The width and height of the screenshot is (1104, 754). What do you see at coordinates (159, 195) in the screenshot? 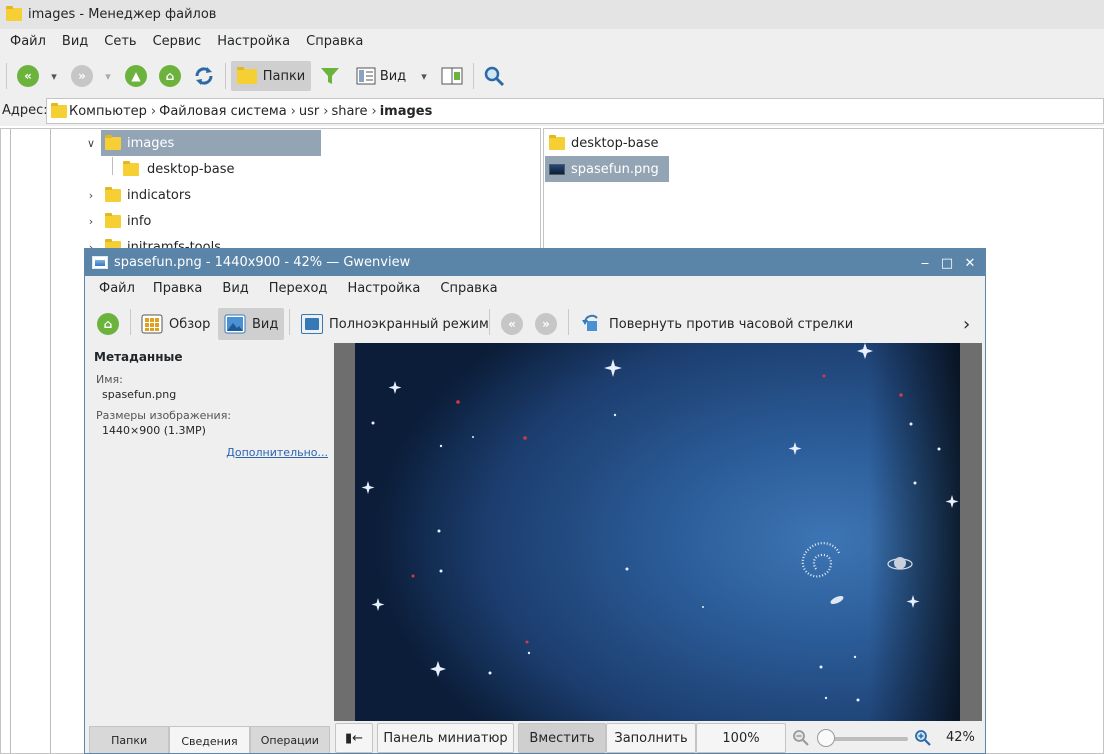
I see `tree-item-label: indicators` at bounding box center [159, 195].